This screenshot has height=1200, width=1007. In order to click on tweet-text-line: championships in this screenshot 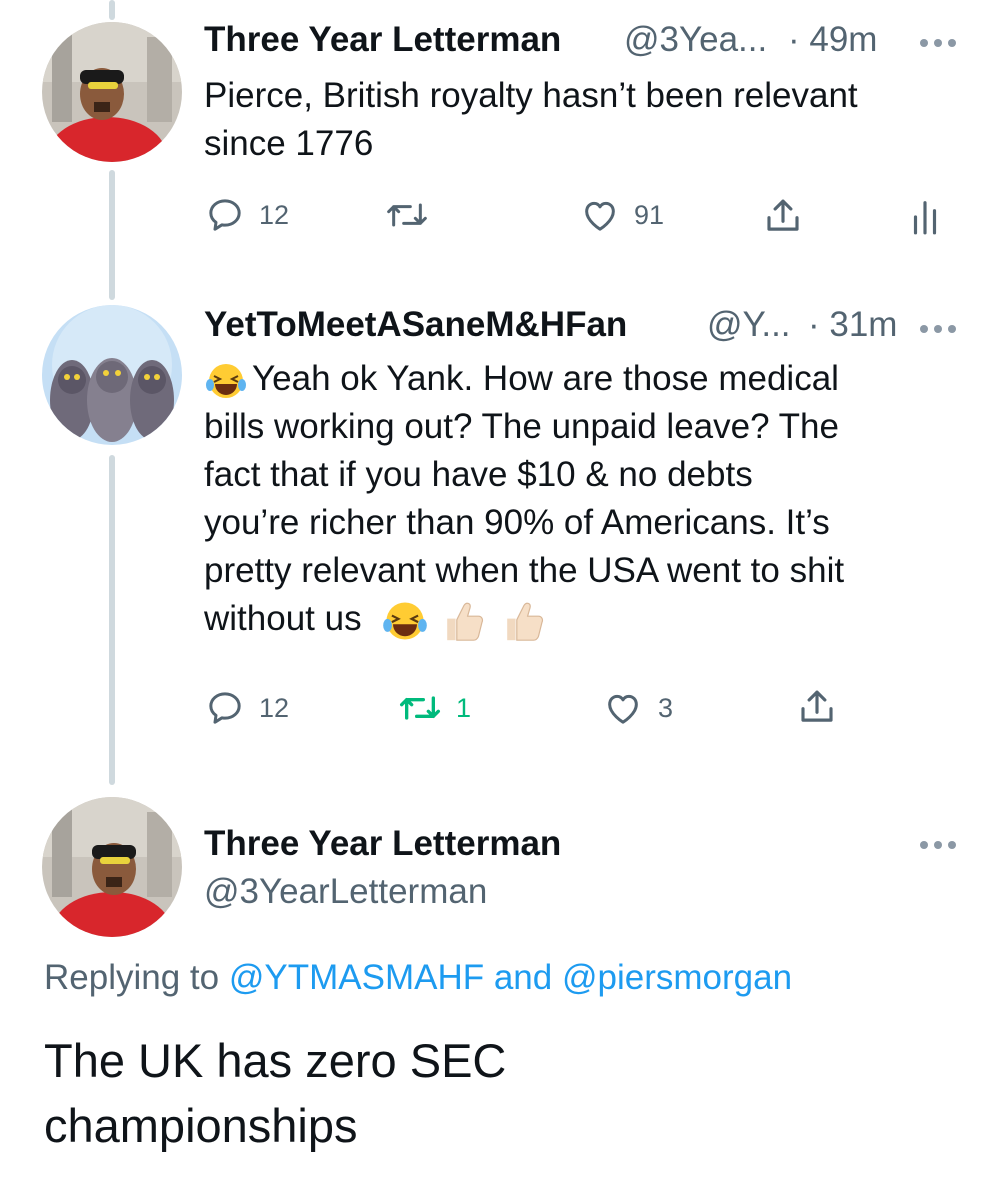, I will do `click(201, 1125)`.